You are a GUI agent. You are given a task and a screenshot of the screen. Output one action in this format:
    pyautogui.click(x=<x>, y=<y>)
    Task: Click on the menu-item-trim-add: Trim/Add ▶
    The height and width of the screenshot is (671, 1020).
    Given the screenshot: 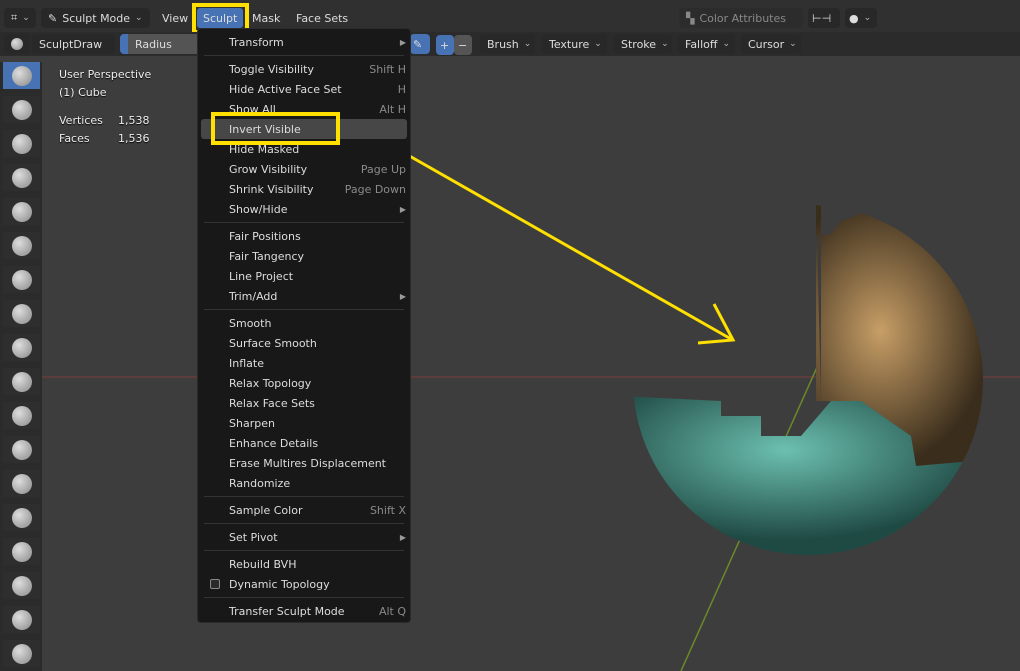 What is the action you would take?
    pyautogui.click(x=304, y=296)
    